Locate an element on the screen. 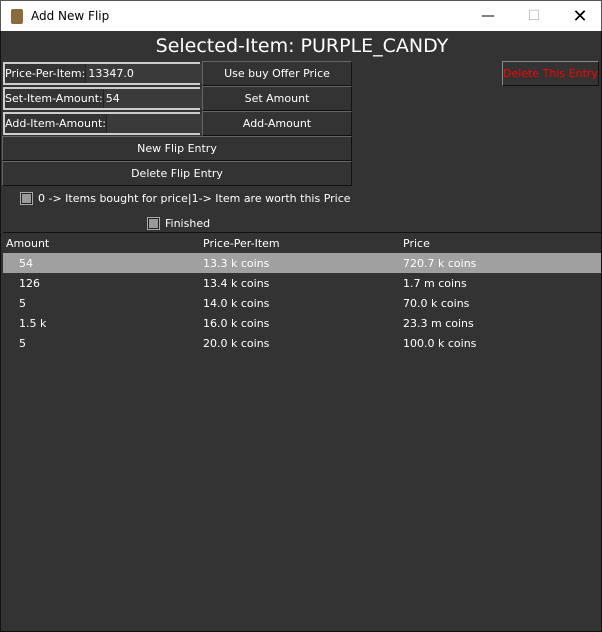  set-amount-button: Set Amount is located at coordinates (277, 98).